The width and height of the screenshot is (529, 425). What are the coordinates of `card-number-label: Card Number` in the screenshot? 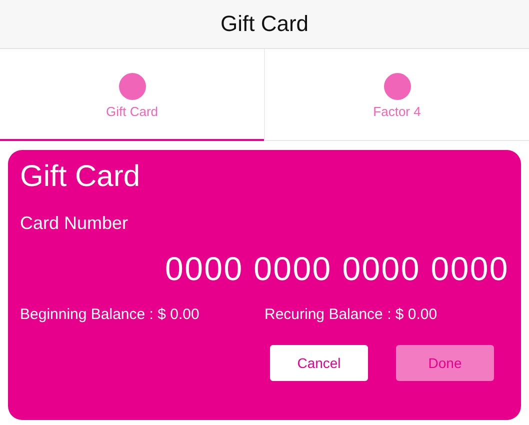 It's located at (75, 223).